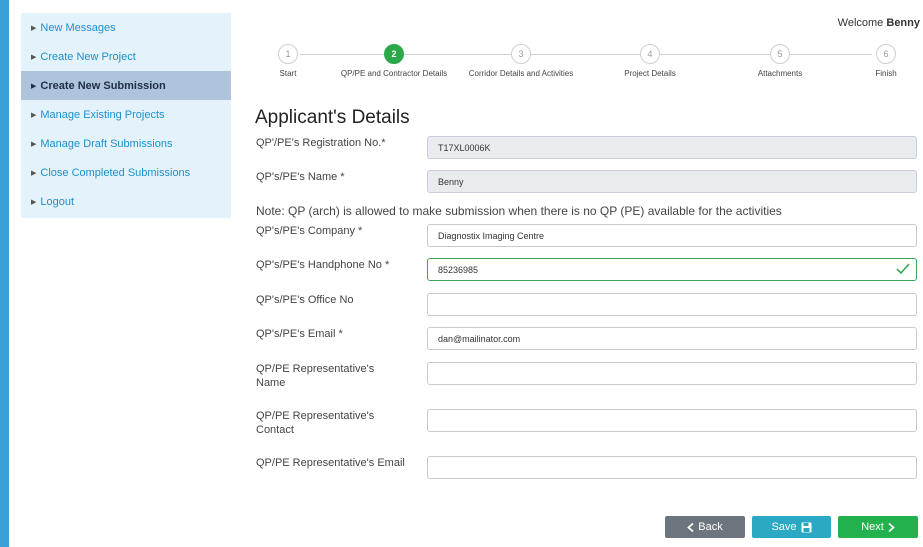  I want to click on welcome-message: Welcome Benny, so click(879, 23).